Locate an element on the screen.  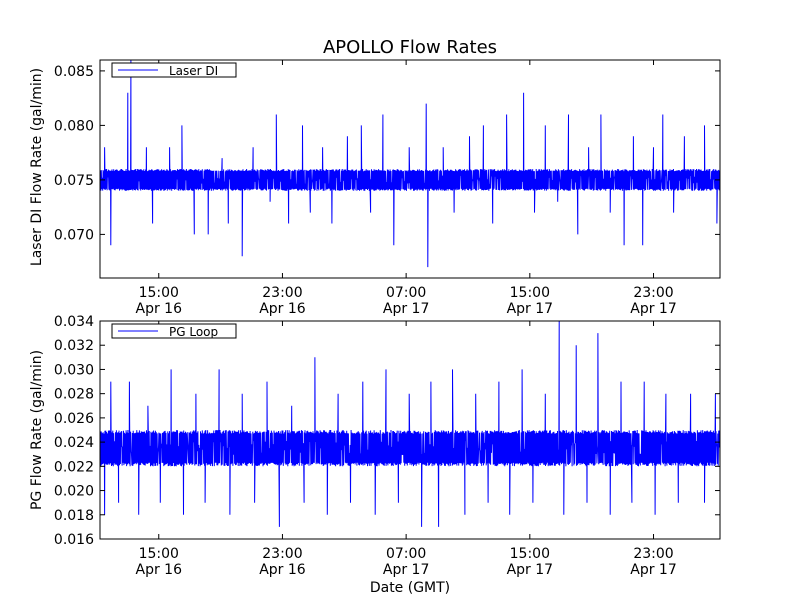
legend: Laser DI is located at coordinates (174, 70).